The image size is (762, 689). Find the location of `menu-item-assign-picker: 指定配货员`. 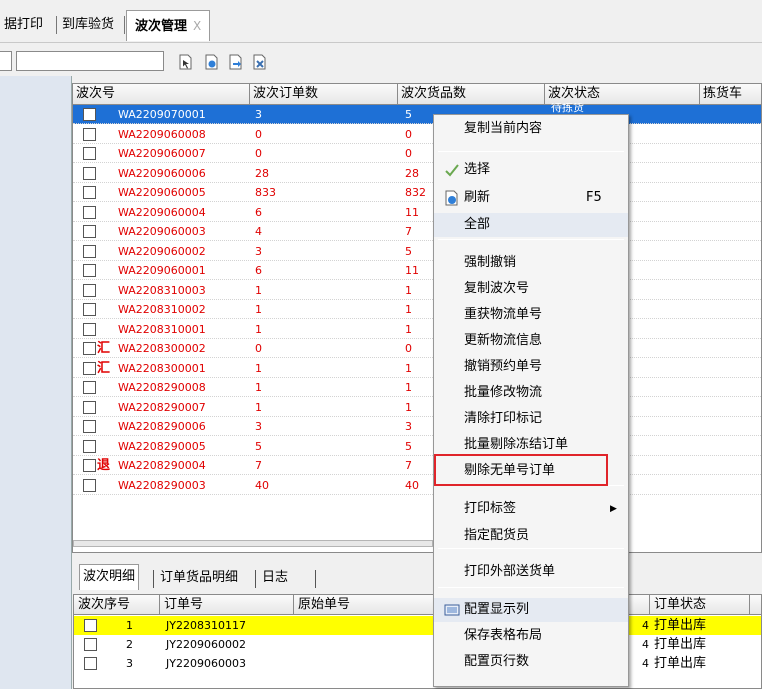

menu-item-assign-picker: 指定配货员 is located at coordinates (531, 536).